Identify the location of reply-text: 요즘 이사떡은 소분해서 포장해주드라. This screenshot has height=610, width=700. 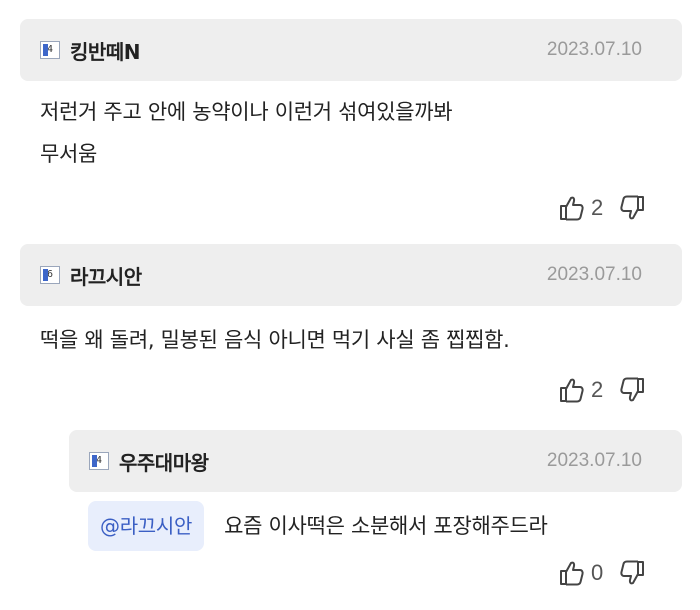
(386, 526).